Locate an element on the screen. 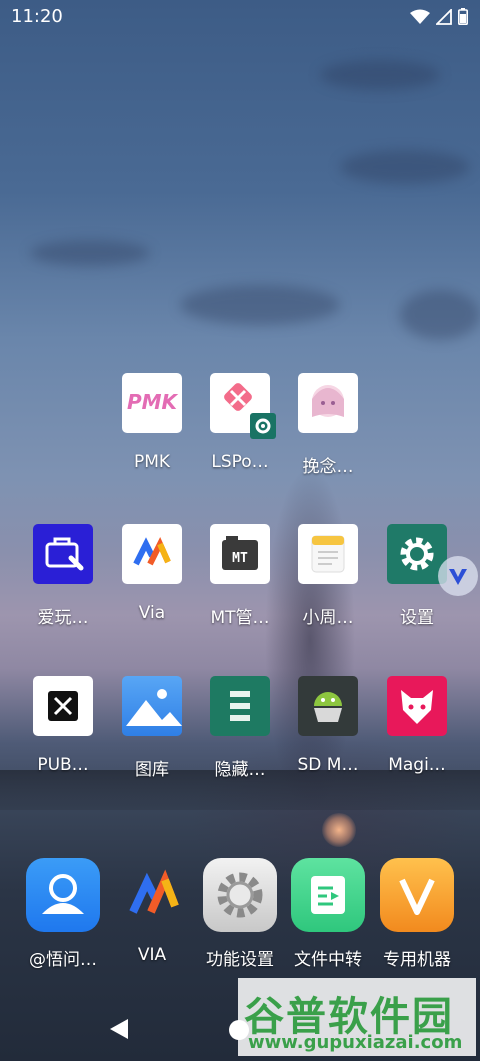 This screenshot has height=1061, width=480. svg-text: PMK is located at coordinates (153, 402).